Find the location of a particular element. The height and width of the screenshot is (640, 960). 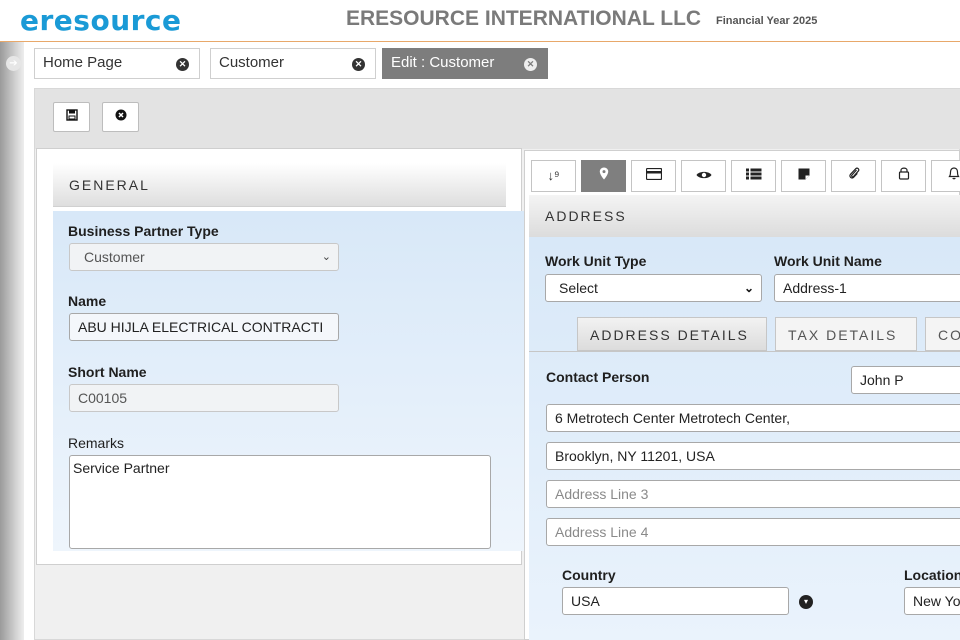

tab-customer: Customer ✕ is located at coordinates (293, 63).